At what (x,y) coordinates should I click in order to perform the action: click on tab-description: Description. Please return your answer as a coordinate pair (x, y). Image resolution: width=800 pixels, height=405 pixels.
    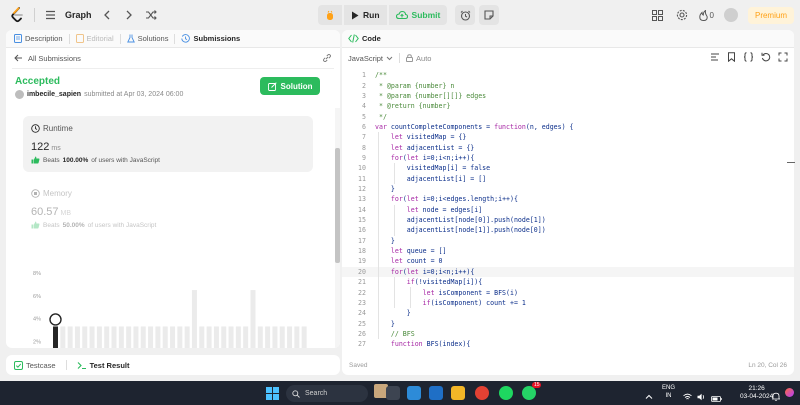
    Looking at the image, I should click on (38, 39).